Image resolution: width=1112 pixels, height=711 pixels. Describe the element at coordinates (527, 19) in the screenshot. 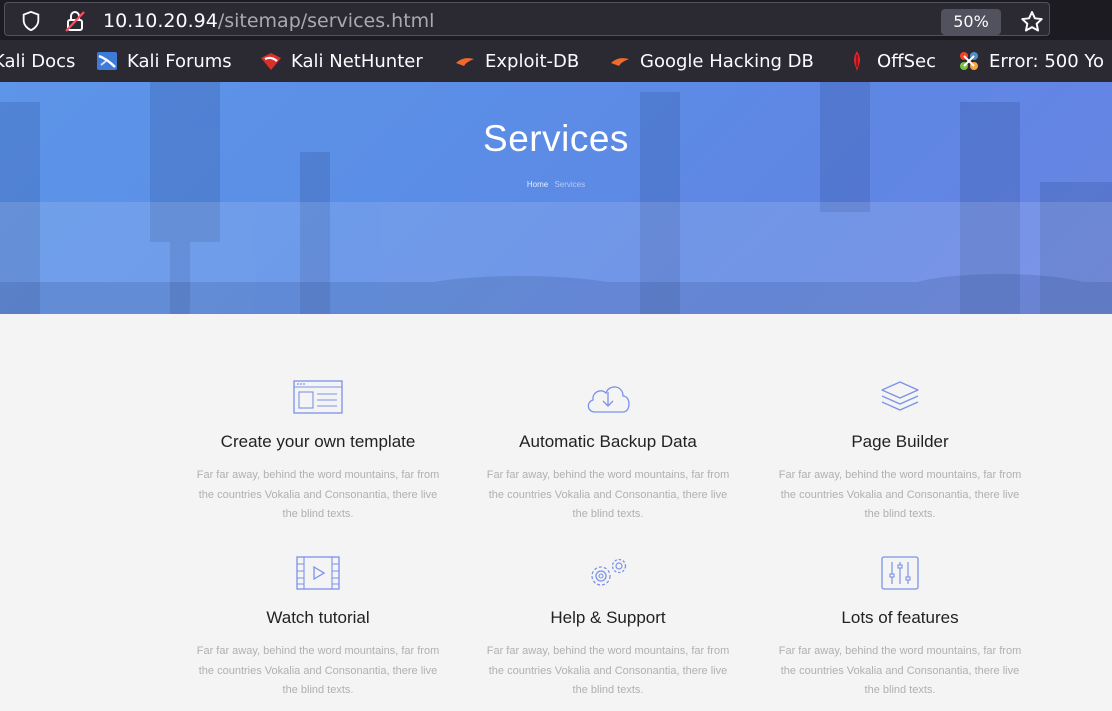

I see `address-bar: 10.10.20.94/sitemap/services.html 50%` at that location.